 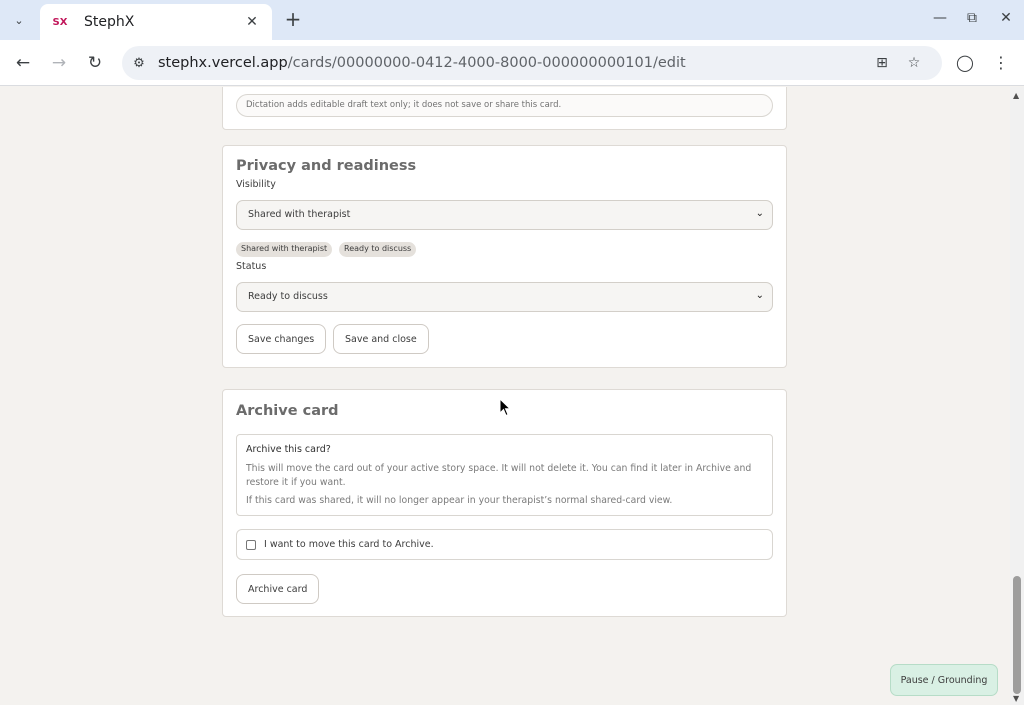 What do you see at coordinates (349, 544) in the screenshot?
I see `archive-confirm-label: I want to move this card to Archive.` at bounding box center [349, 544].